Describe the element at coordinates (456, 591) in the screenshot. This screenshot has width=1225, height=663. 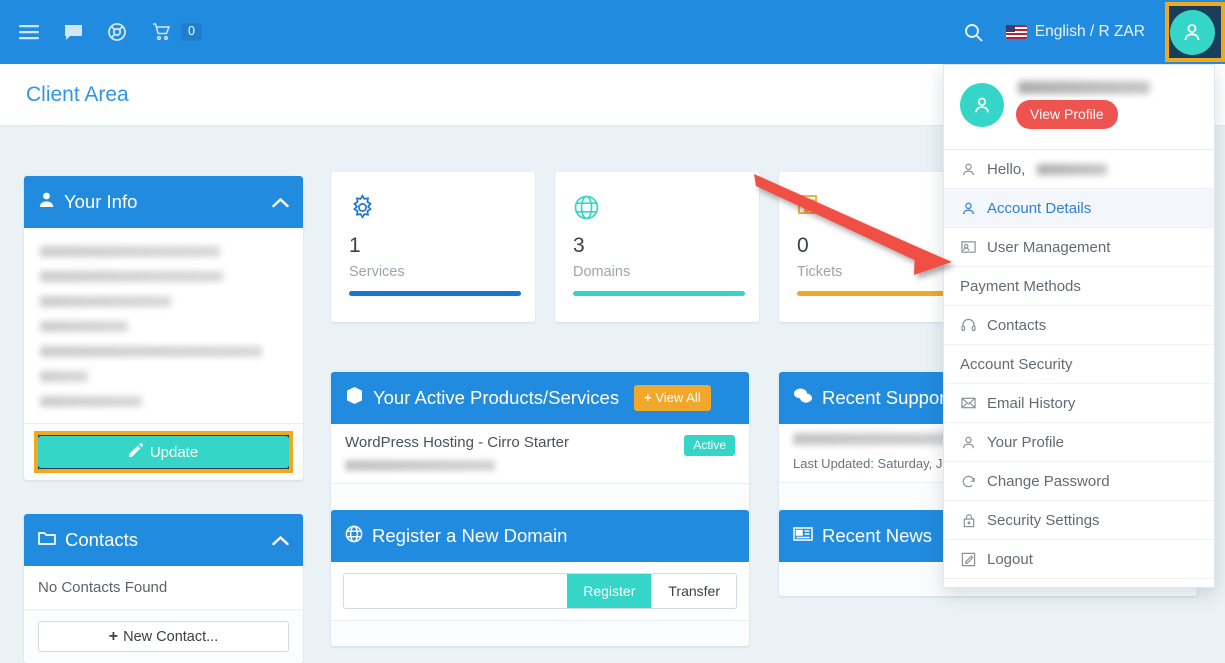
I see `domain-search-input` at that location.